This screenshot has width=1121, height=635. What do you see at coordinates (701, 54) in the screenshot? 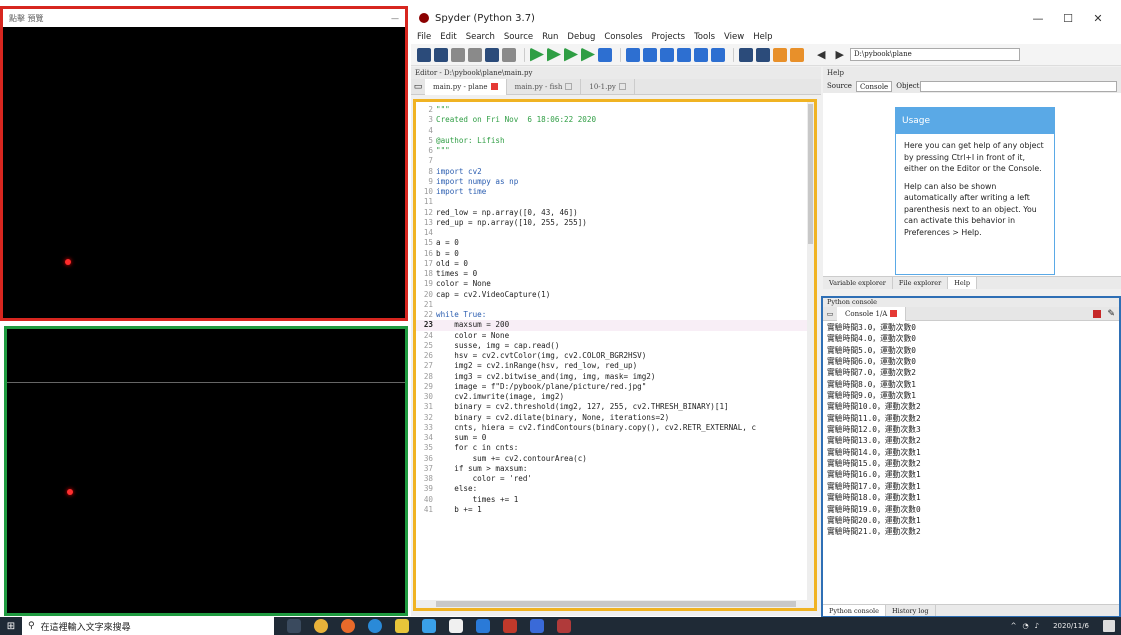
I see `continue-icon` at bounding box center [701, 54].